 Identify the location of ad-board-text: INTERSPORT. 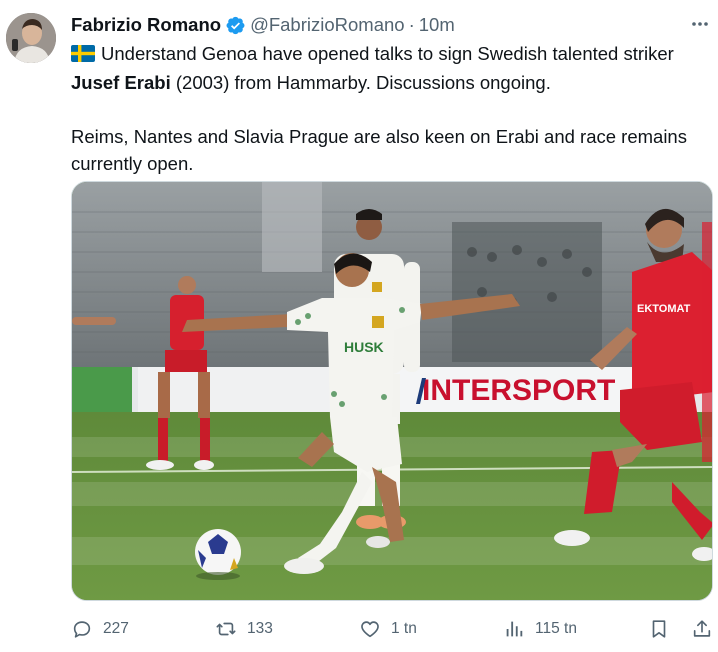
(518, 390).